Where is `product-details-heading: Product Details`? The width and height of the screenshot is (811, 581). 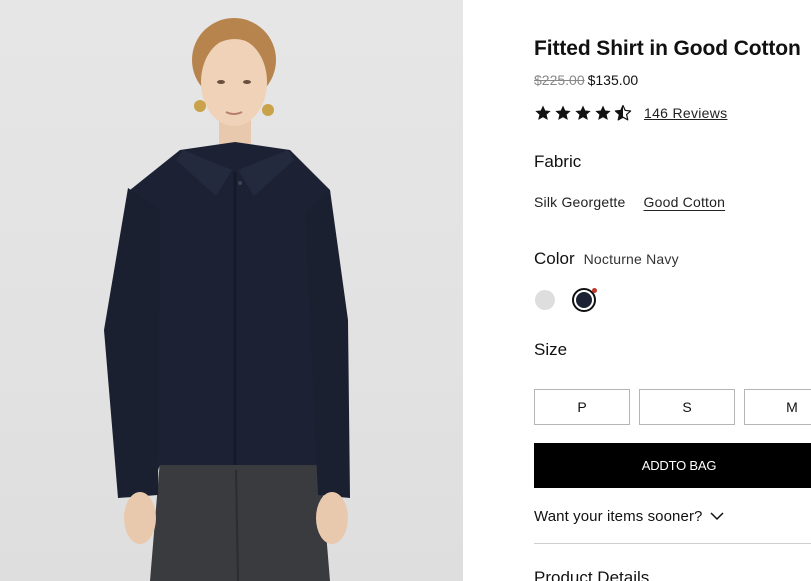 product-details-heading: Product Details is located at coordinates (591, 574).